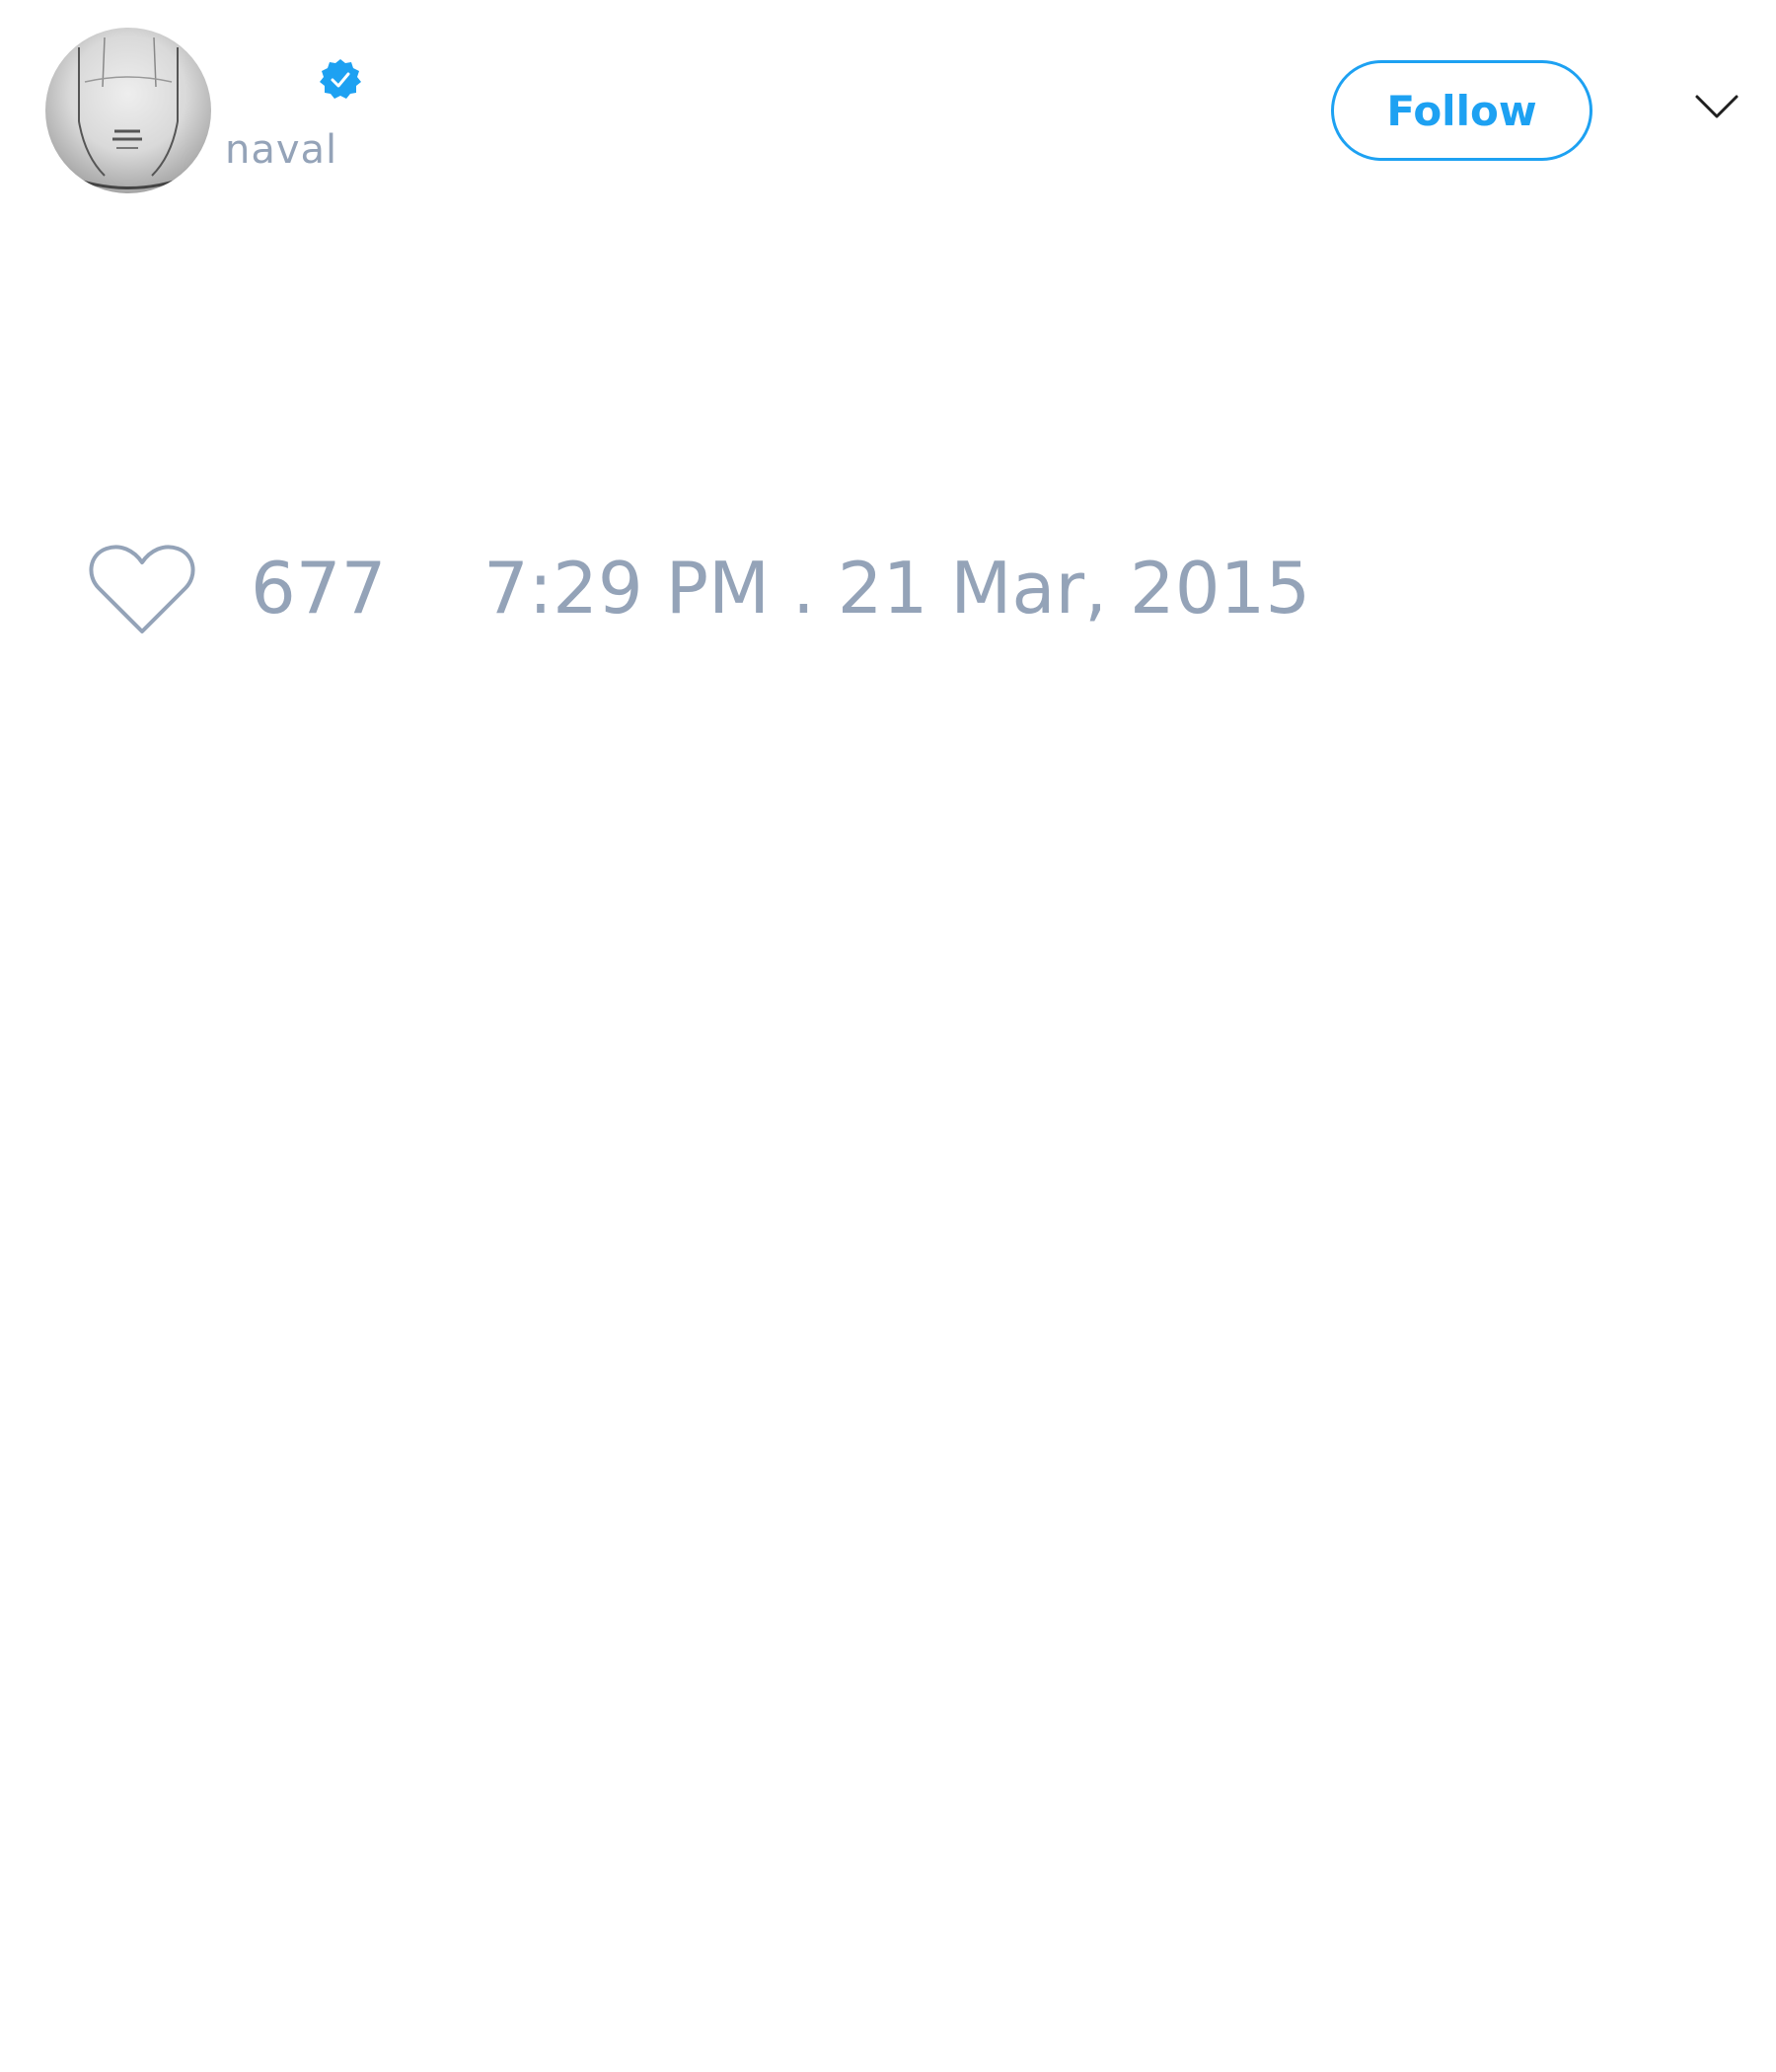 This screenshot has height=2072, width=1776. I want to click on avatar-sketch-image, so click(128, 113).